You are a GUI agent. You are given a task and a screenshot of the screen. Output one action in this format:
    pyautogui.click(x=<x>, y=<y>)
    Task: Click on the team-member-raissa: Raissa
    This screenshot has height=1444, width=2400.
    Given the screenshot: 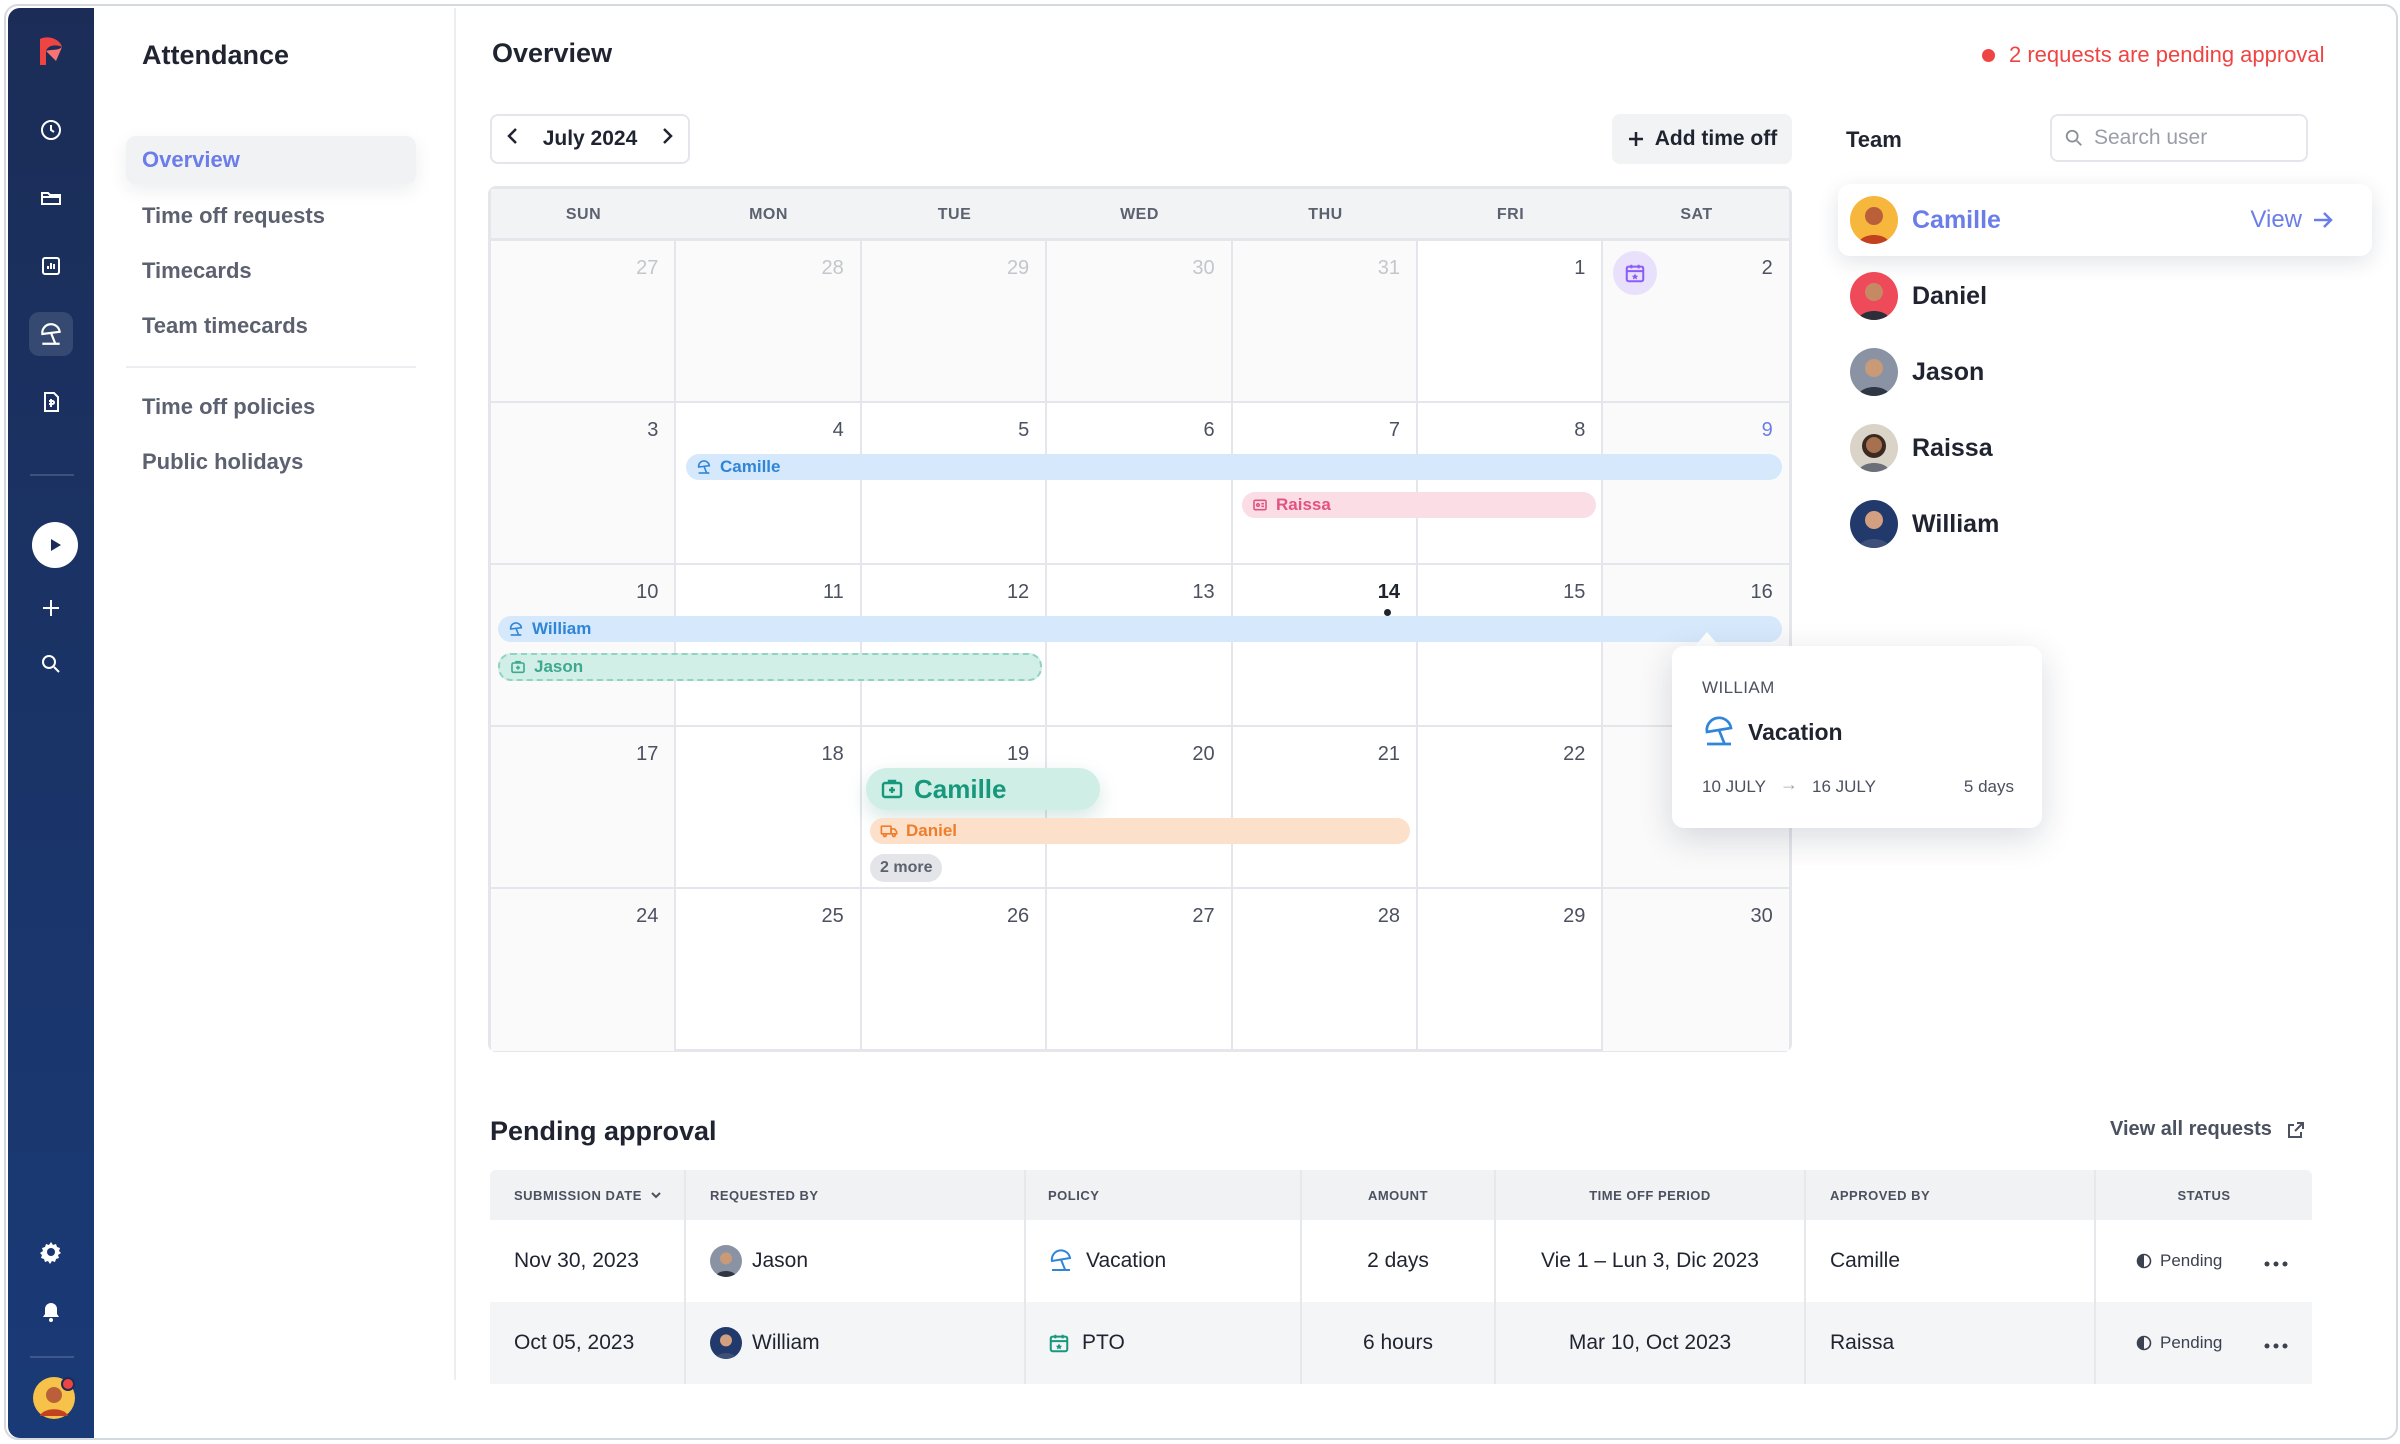 What is the action you would take?
    pyautogui.click(x=2105, y=448)
    